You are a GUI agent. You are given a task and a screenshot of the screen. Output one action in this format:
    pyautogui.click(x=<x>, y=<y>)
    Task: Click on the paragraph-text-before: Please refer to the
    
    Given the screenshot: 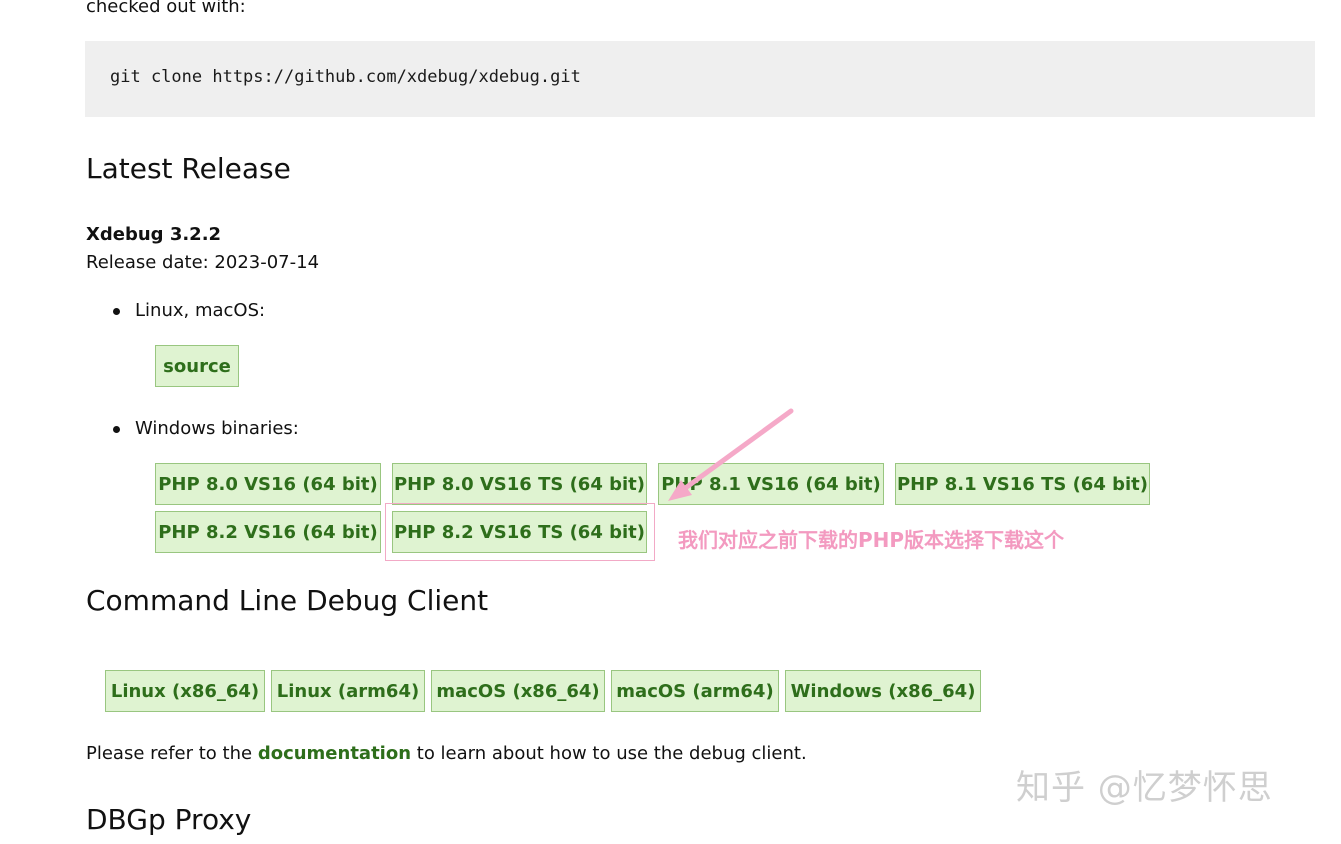 What is the action you would take?
    pyautogui.click(x=172, y=753)
    